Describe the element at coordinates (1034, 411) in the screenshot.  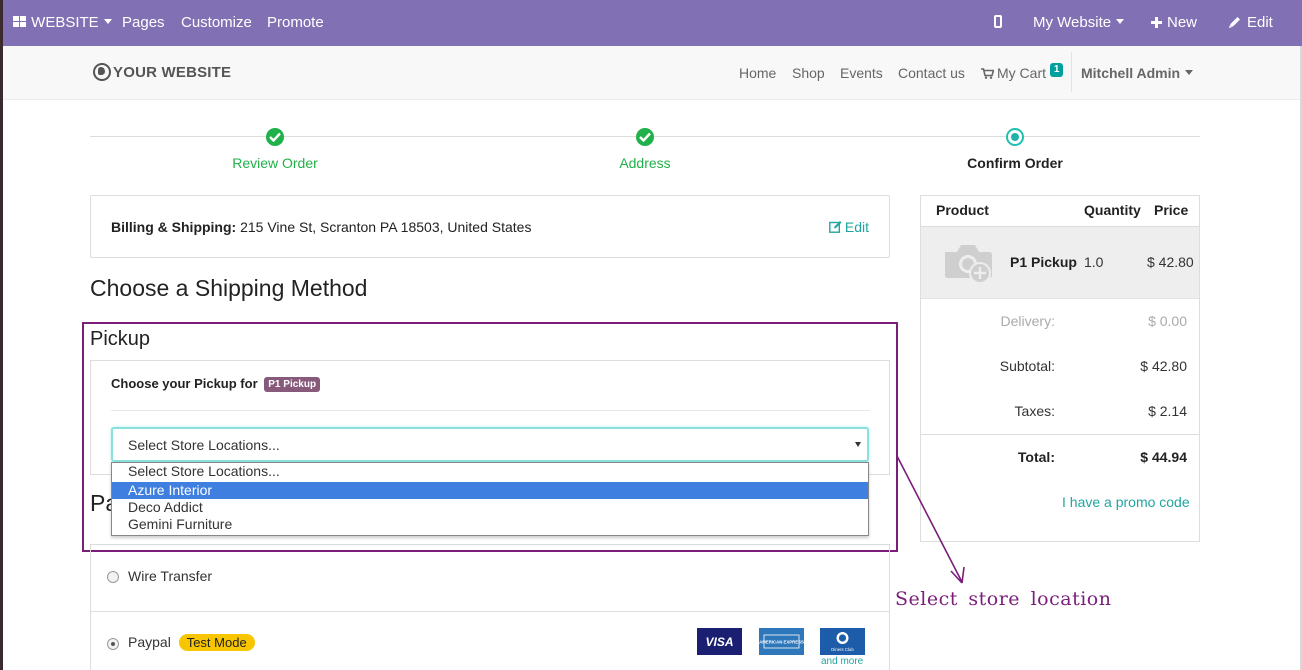
I see `taxes-label: Taxes:` at that location.